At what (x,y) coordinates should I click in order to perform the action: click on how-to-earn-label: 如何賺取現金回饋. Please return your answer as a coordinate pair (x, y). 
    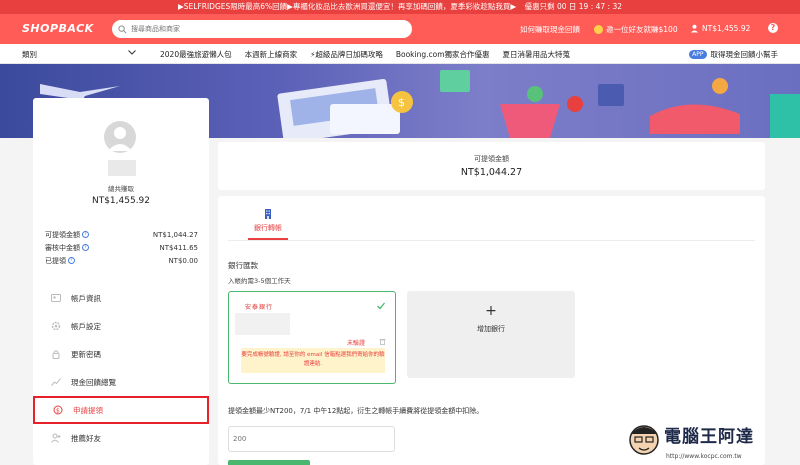
    Looking at the image, I should click on (550, 29).